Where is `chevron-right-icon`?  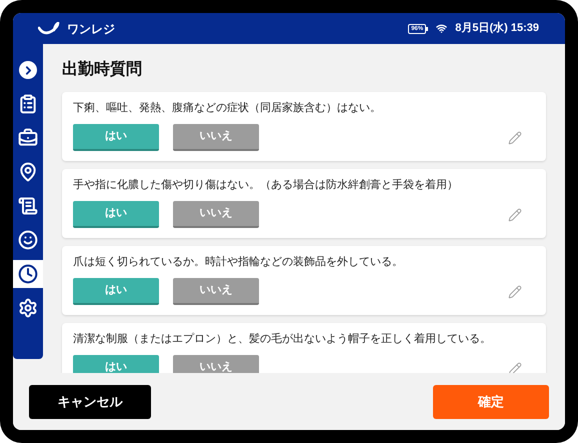
chevron-right-icon is located at coordinates (28, 70).